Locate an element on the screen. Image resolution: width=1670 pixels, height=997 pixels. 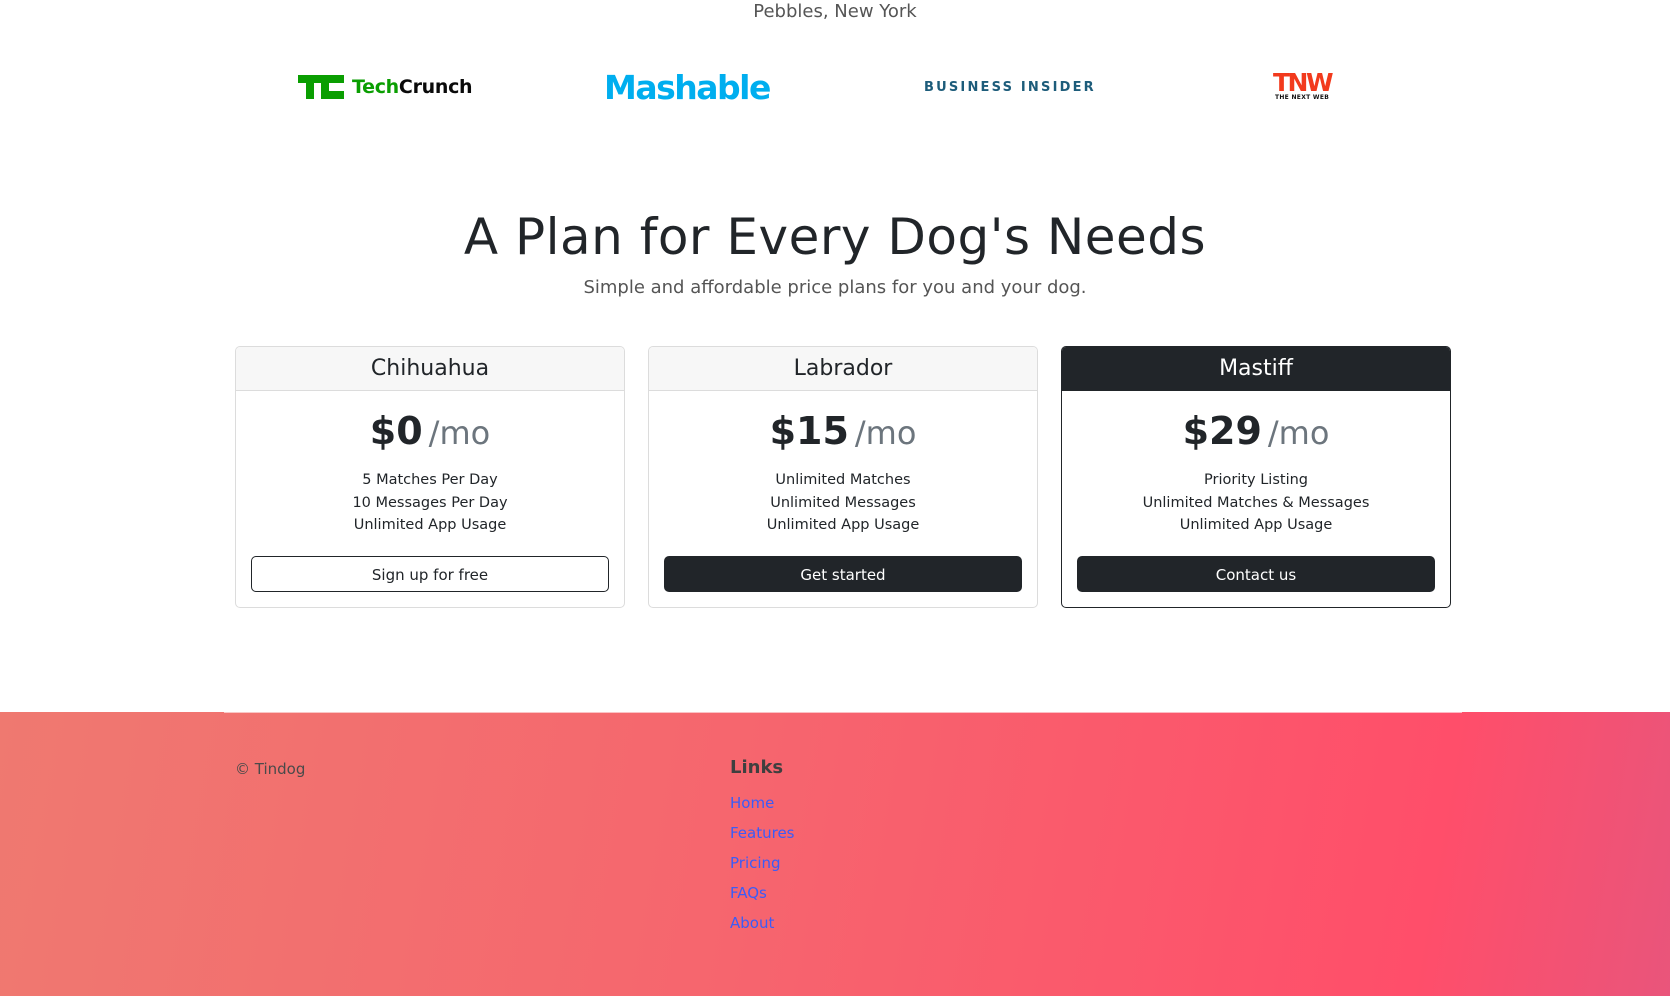
plan-price: $0/mo is located at coordinates (430, 431).